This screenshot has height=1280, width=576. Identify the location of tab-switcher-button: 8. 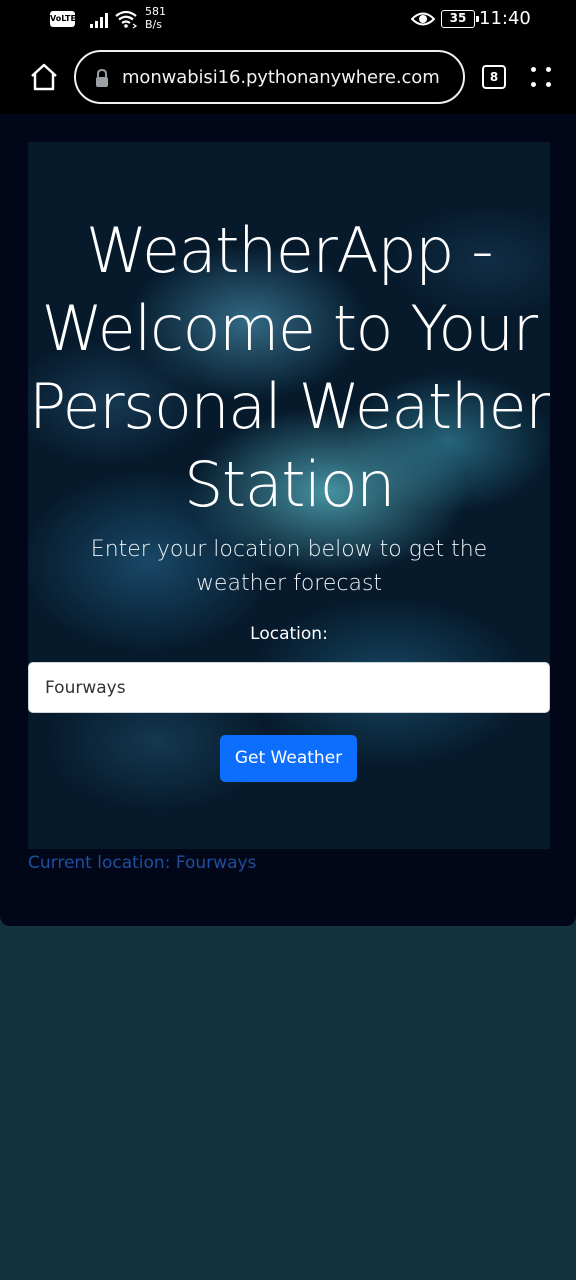
(494, 77).